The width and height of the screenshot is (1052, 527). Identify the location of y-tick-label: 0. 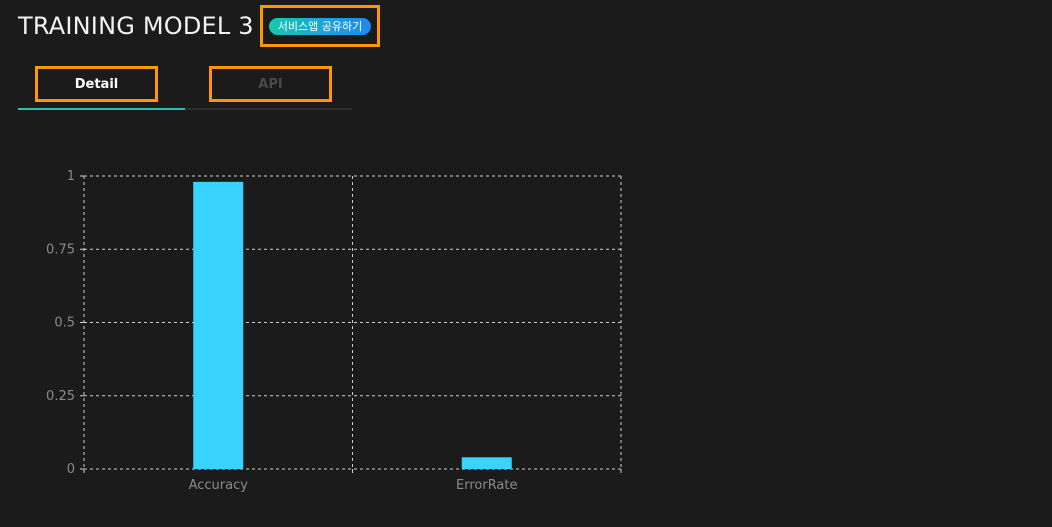
(71, 469).